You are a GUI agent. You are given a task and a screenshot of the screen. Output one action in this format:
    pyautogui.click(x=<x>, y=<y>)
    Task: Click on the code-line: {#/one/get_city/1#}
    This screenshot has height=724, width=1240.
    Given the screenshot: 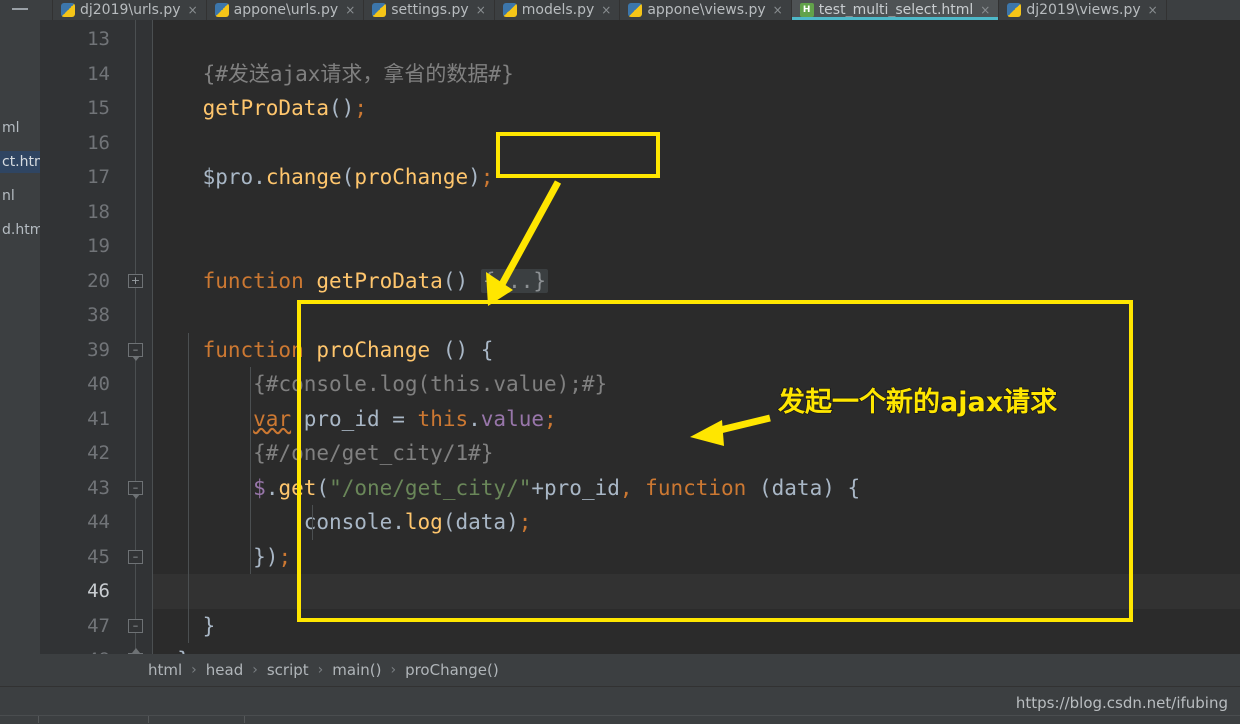 What is the action you would take?
    pyautogui.click(x=322, y=453)
    